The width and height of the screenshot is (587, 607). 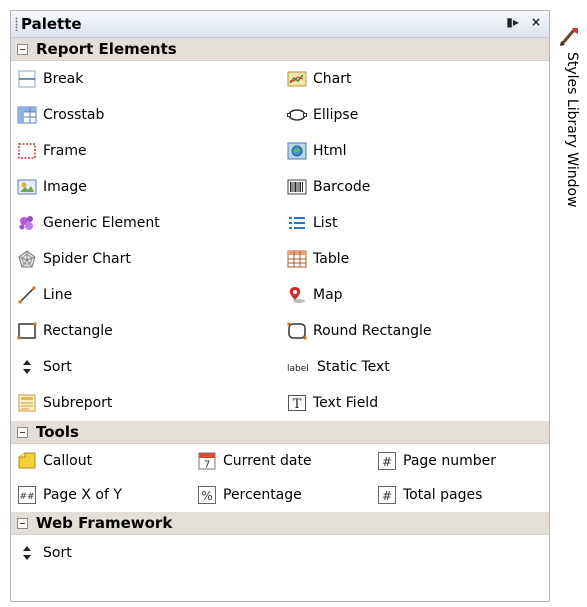 I want to click on palette-item-barcode: Barcode, so click(x=416, y=187).